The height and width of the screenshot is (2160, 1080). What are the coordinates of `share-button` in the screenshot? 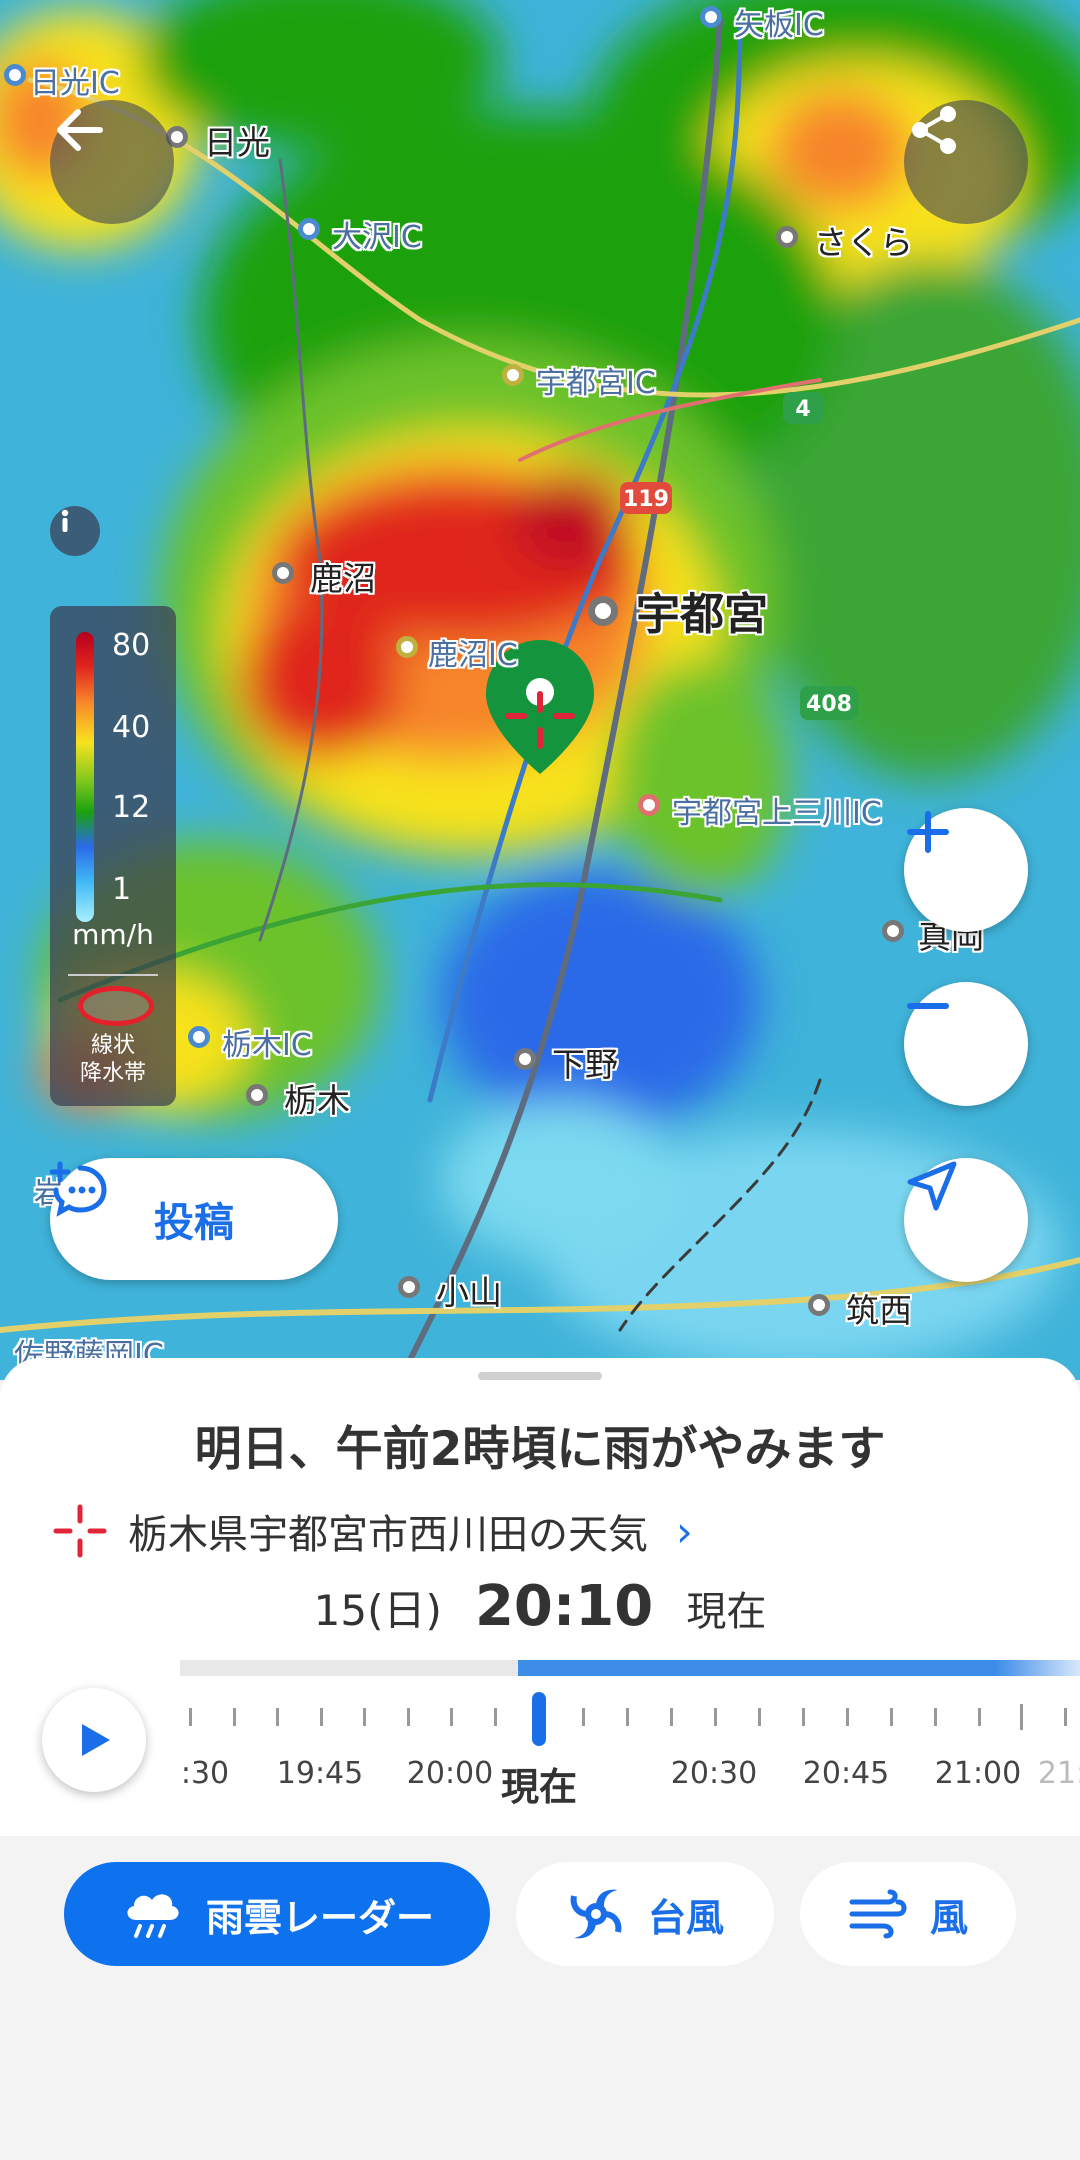 It's located at (966, 162).